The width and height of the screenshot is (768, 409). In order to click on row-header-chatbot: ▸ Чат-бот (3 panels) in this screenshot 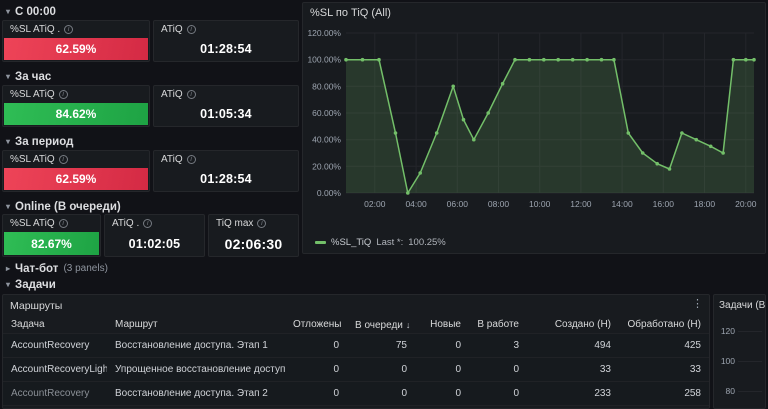, I will do `click(57, 268)`.